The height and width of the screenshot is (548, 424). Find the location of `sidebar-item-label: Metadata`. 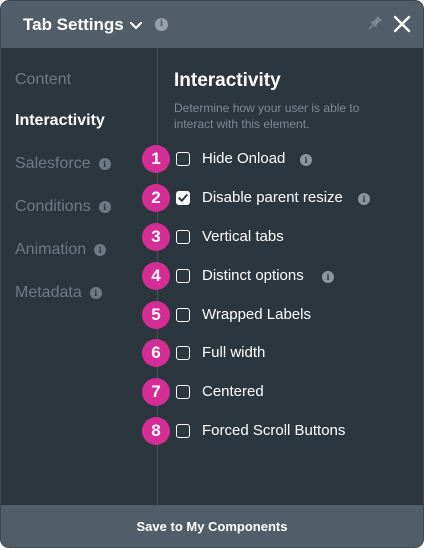

sidebar-item-label: Metadata is located at coordinates (48, 292).